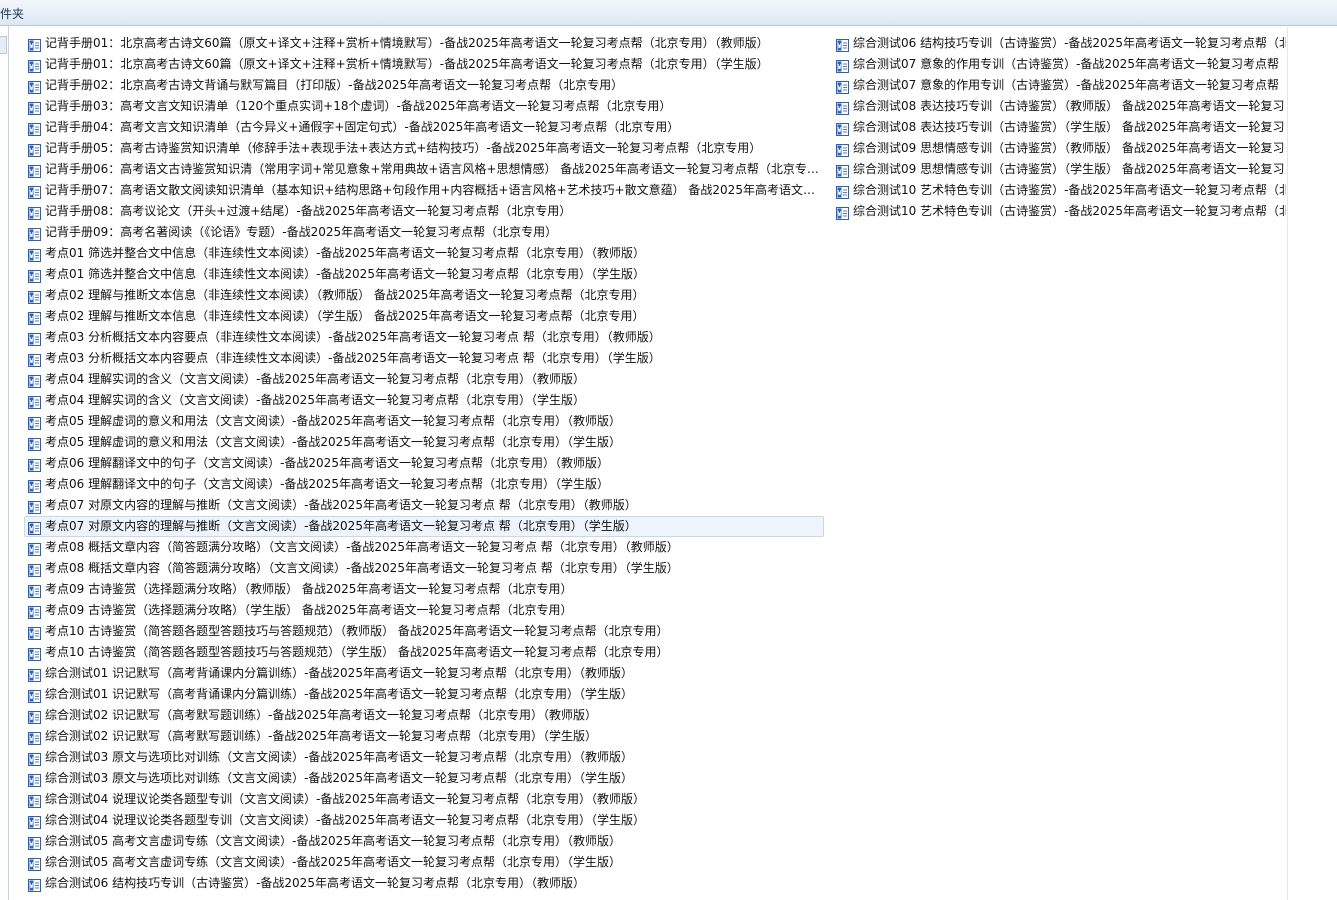 The height and width of the screenshot is (900, 1337). I want to click on file-item: 综合测试08 表达技巧专训（古诗鉴赏）（学生版） 备战2025年高考语文一轮复习, so click(1059, 127).